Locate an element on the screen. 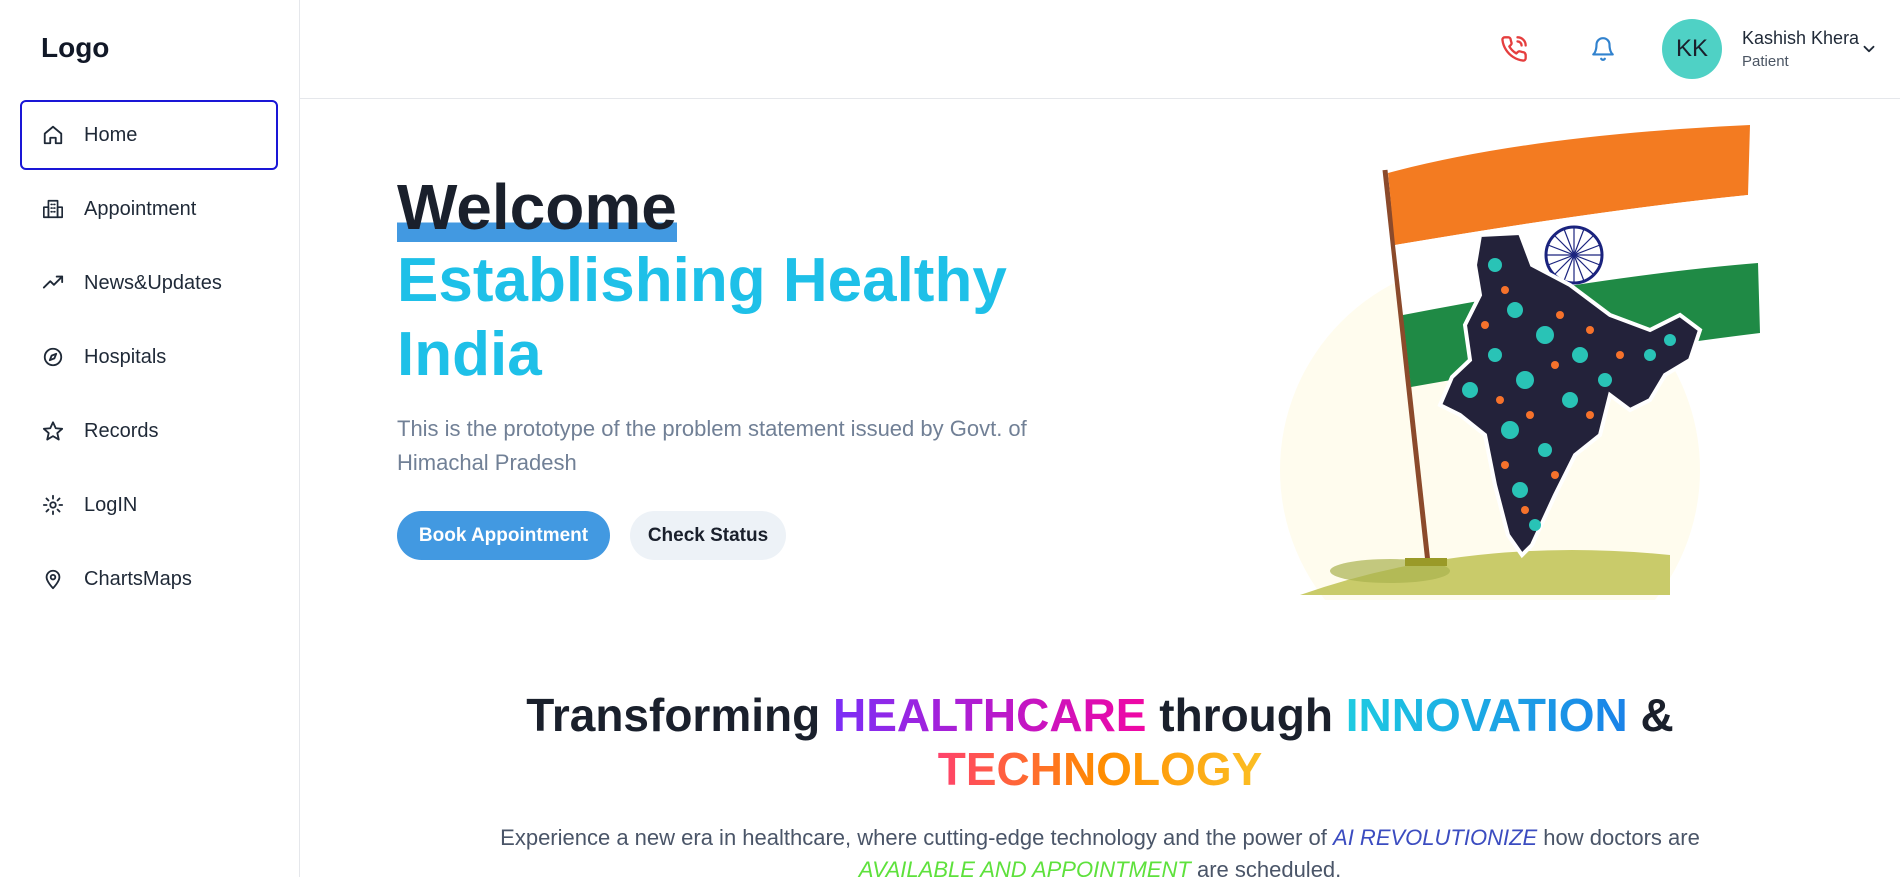  chevron-down-icon is located at coordinates (1869, 49).